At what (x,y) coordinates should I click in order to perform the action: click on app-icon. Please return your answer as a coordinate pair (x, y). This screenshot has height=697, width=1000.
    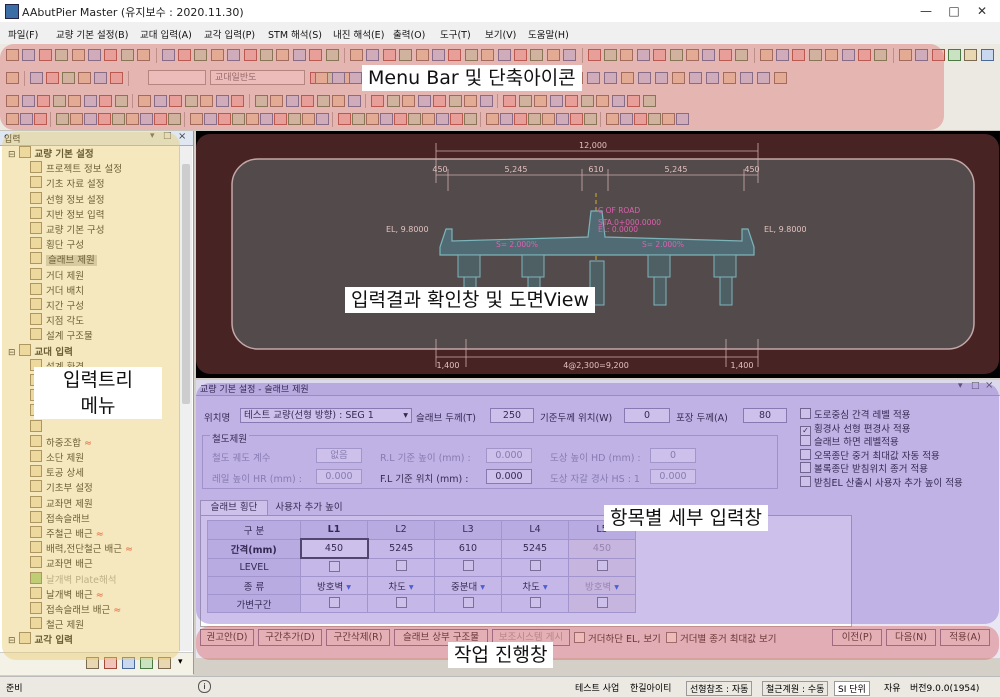
    Looking at the image, I should click on (12, 11).